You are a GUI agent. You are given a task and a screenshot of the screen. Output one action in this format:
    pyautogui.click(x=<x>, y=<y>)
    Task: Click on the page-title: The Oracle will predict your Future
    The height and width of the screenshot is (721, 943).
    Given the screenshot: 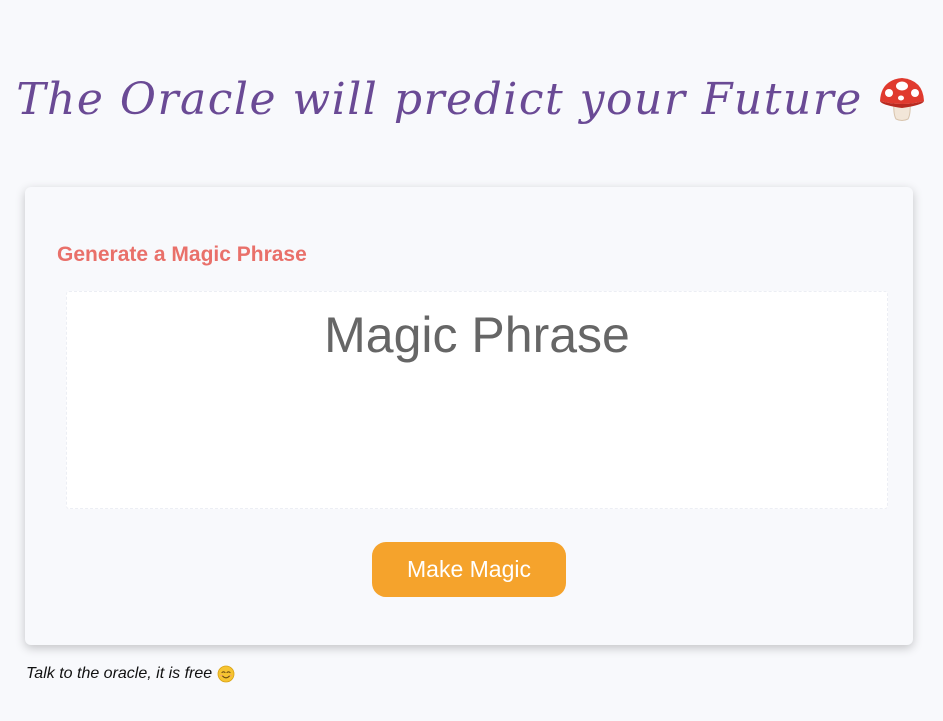 What is the action you would take?
    pyautogui.click(x=439, y=99)
    